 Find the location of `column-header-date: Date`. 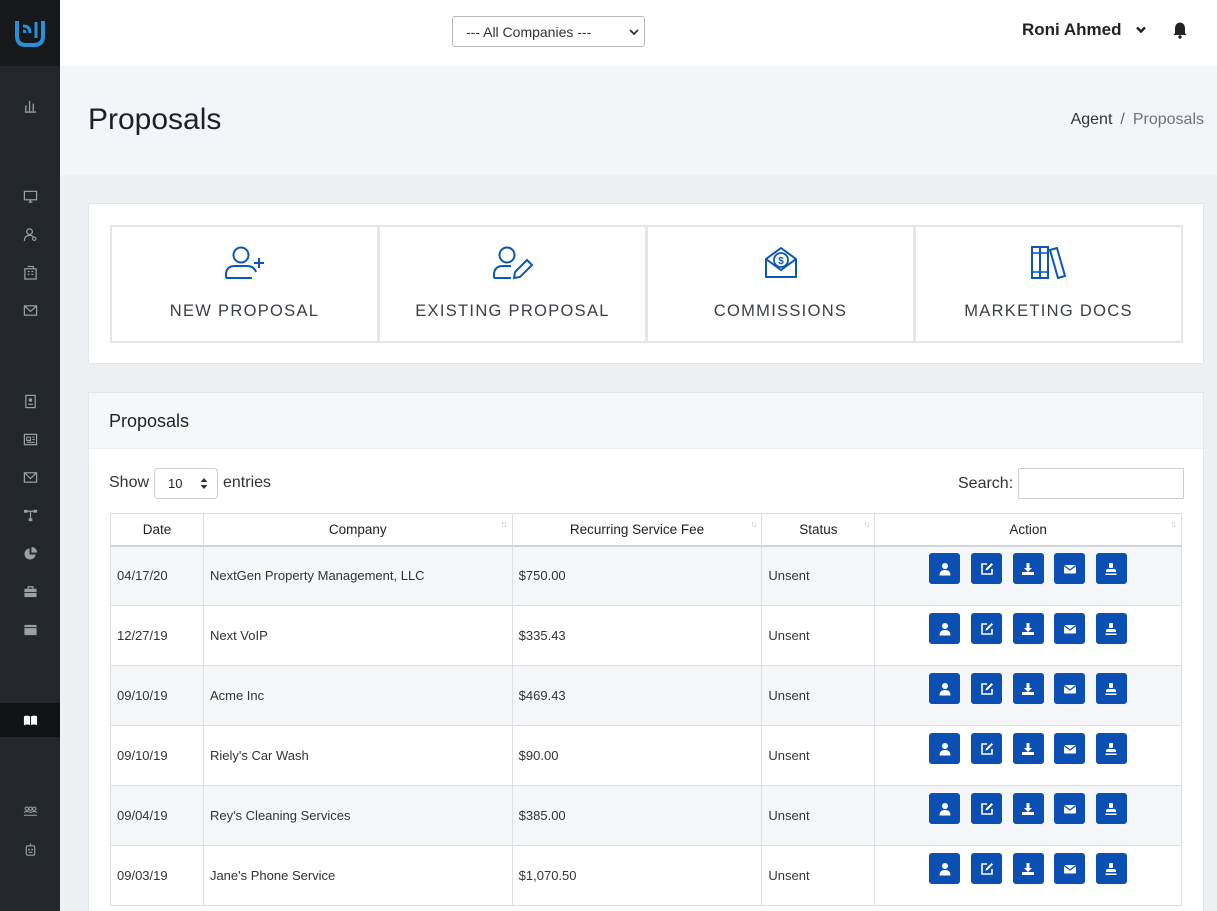

column-header-date: Date is located at coordinates (157, 530).